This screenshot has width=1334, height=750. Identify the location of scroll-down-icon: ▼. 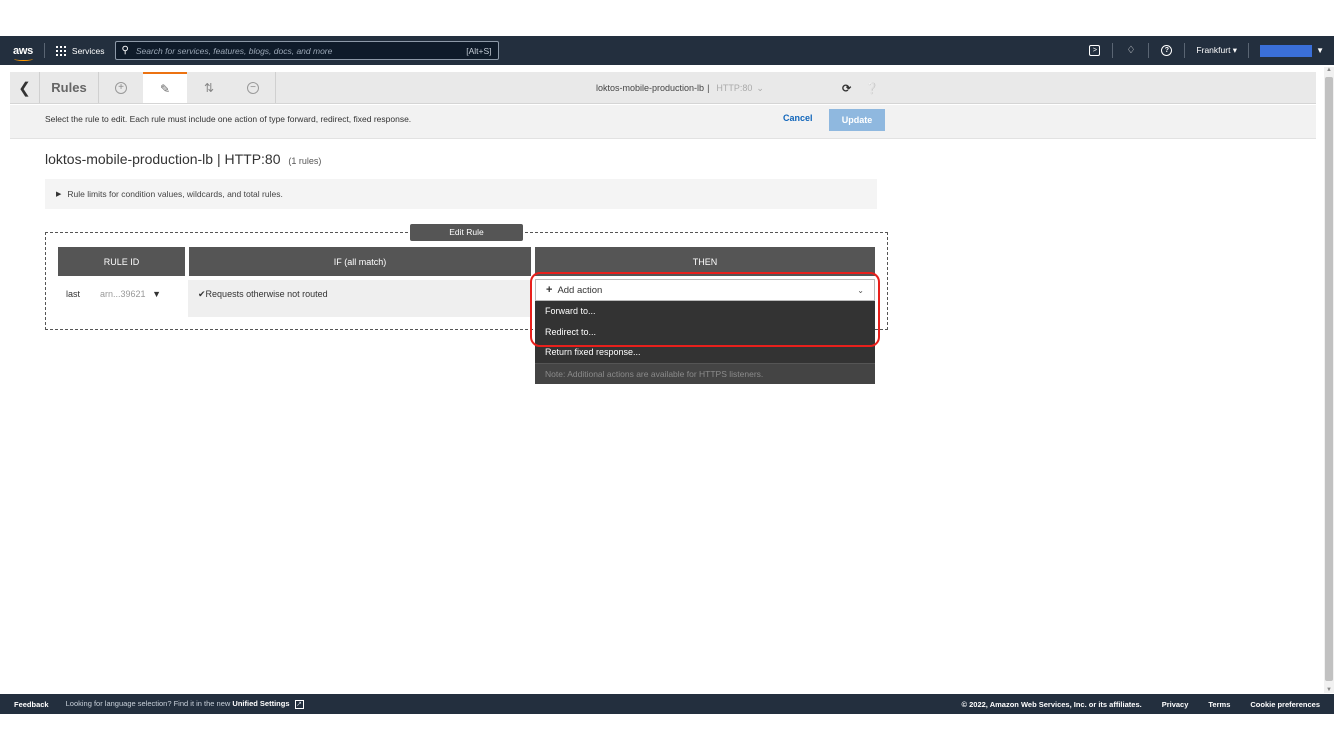
(1329, 690).